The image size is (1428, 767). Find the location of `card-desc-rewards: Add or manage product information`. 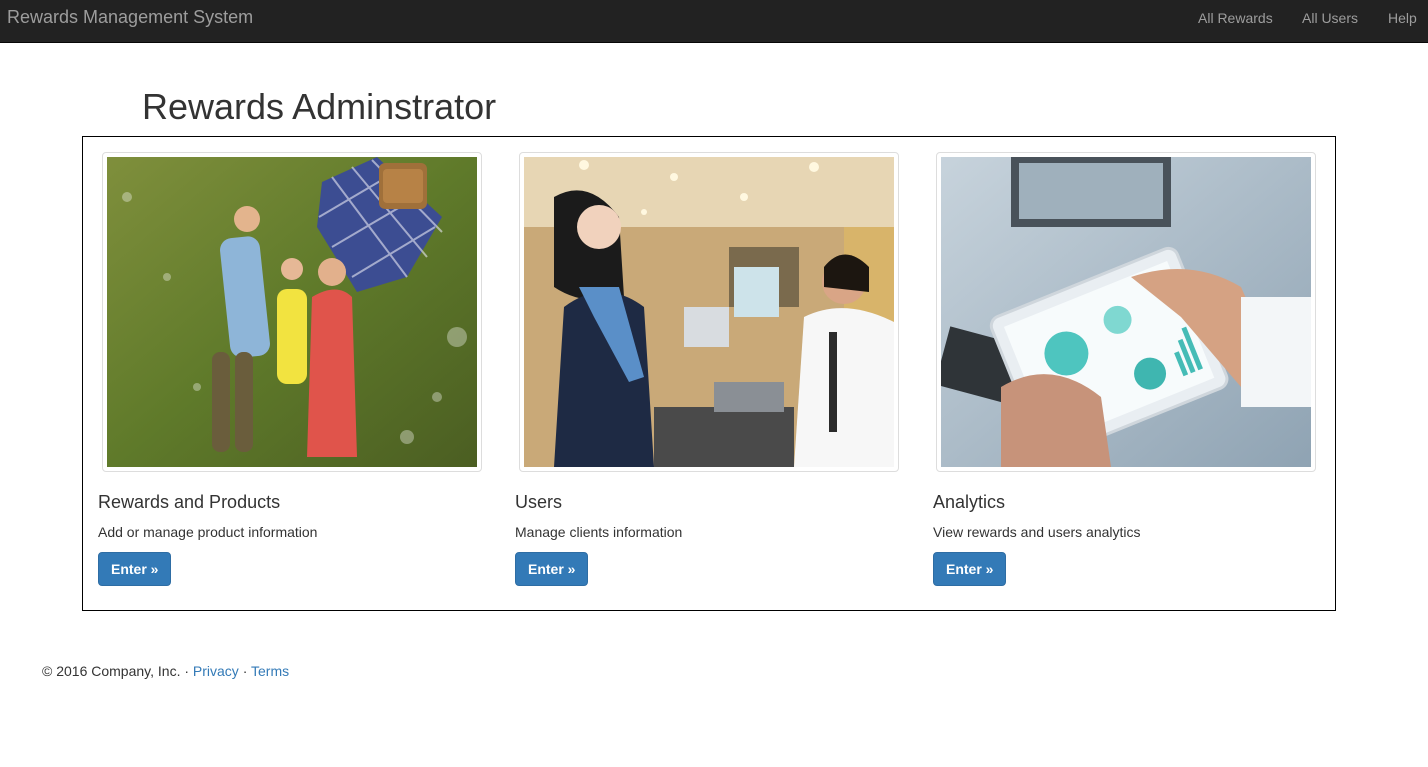

card-desc-rewards: Add or manage product information is located at coordinates (208, 532).